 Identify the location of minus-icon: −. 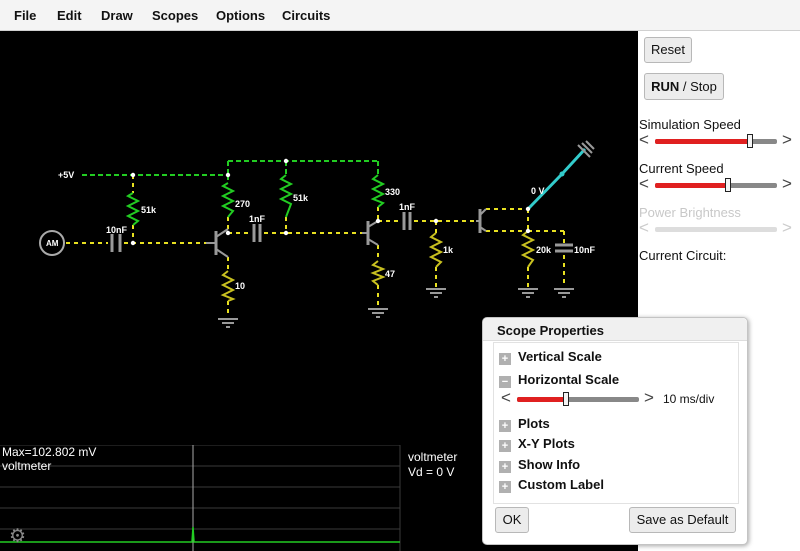
(505, 382).